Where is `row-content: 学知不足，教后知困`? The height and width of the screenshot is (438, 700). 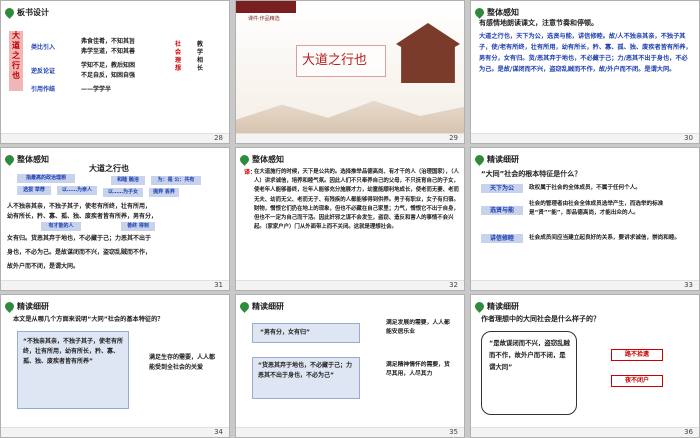
row-content: 学知不足，教后知困 is located at coordinates (108, 65).